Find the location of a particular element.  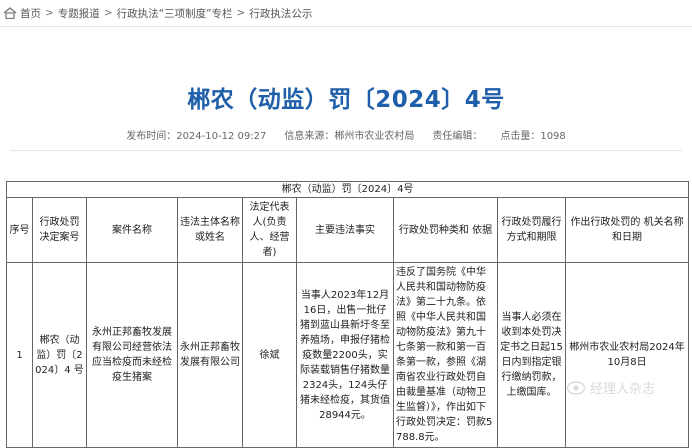

table-cell: 郴州市农业农村局2024年10月8日 is located at coordinates (627, 355).